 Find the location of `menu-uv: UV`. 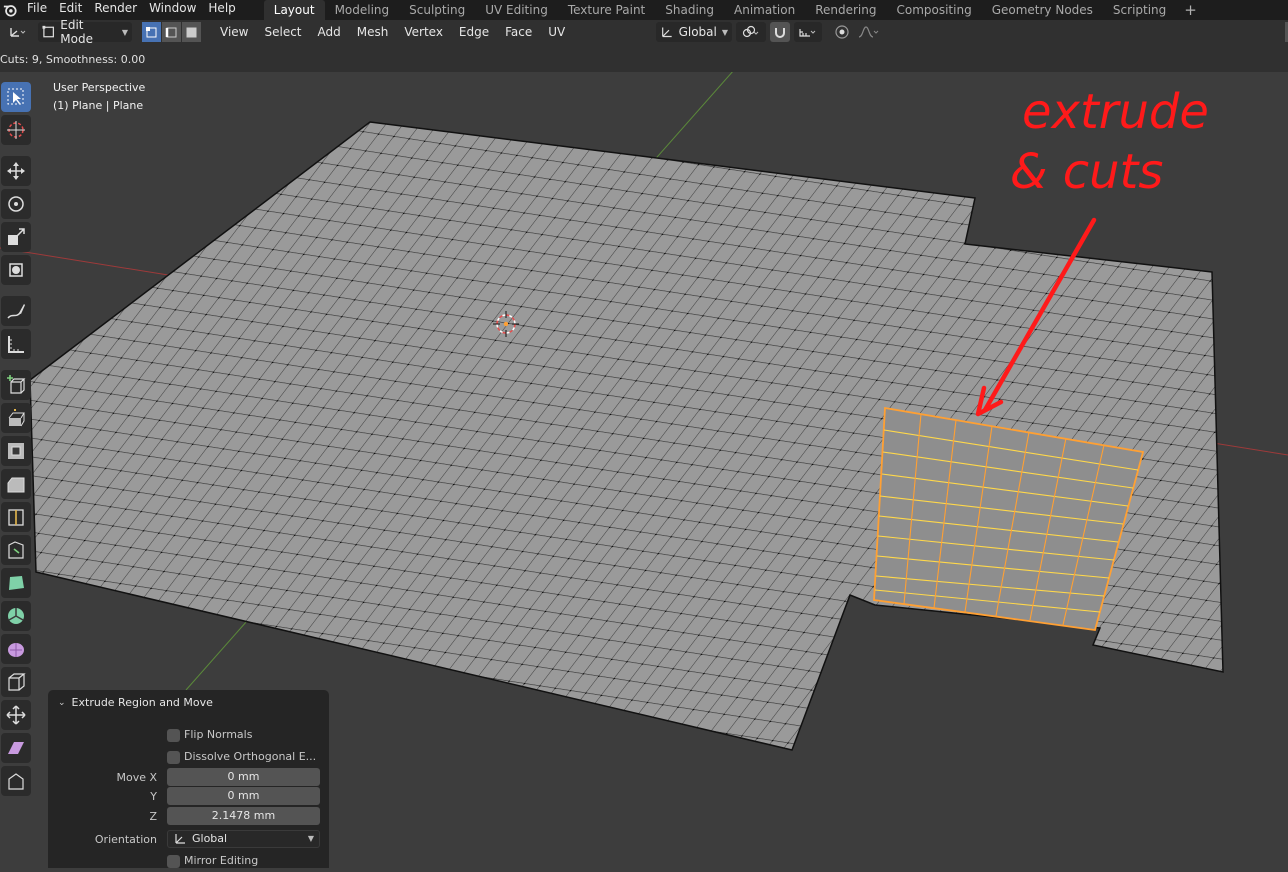

menu-uv: UV is located at coordinates (556, 32).